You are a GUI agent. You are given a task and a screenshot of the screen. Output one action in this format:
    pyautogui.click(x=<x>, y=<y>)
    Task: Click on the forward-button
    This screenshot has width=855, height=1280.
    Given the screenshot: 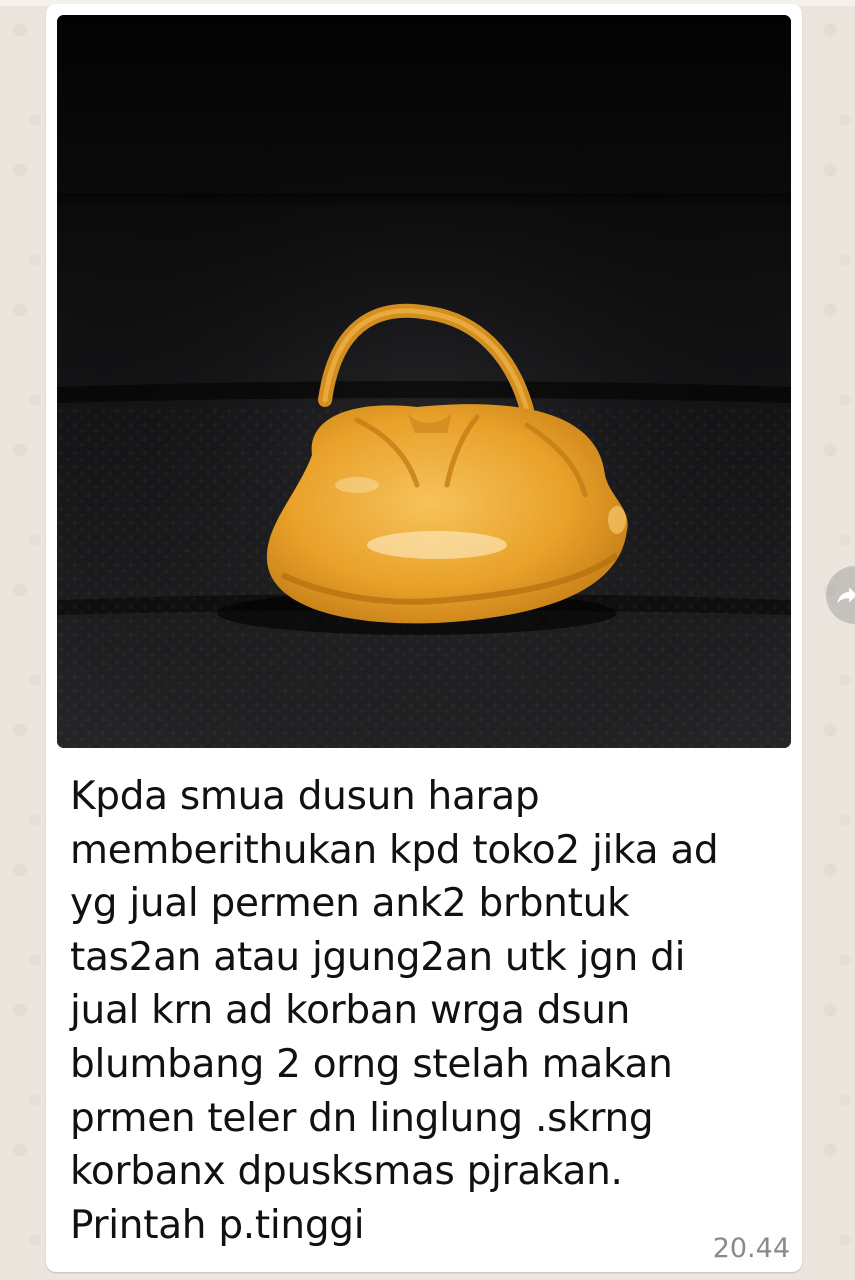 What is the action you would take?
    pyautogui.click(x=840, y=595)
    